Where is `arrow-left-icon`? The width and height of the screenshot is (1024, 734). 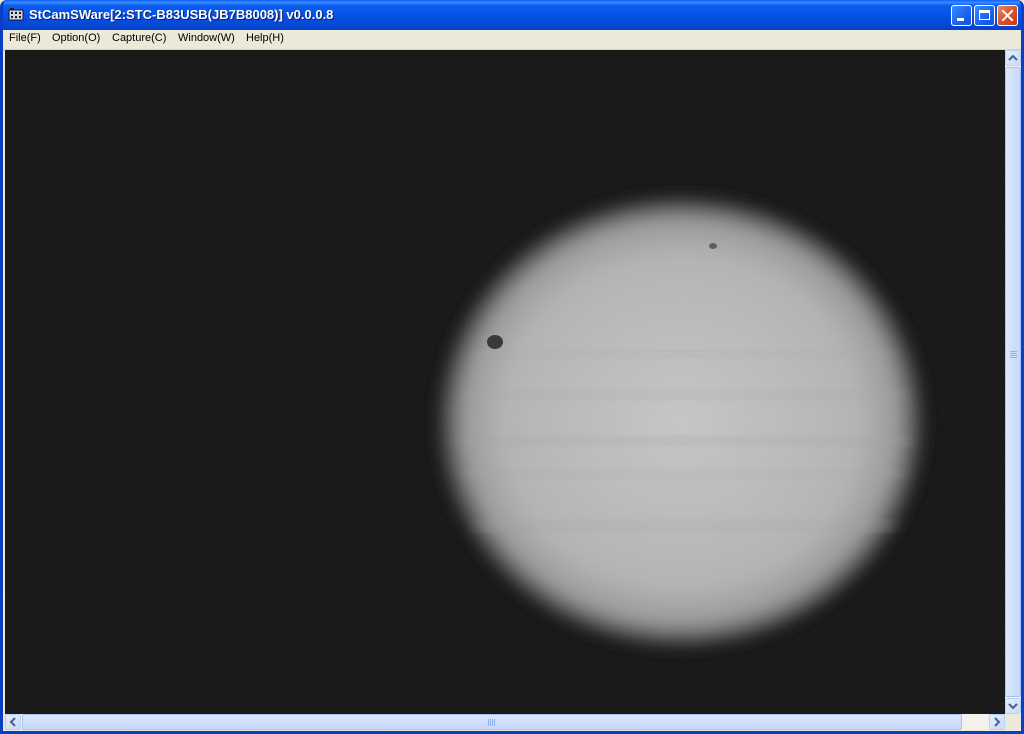 arrow-left-icon is located at coordinates (12, 722).